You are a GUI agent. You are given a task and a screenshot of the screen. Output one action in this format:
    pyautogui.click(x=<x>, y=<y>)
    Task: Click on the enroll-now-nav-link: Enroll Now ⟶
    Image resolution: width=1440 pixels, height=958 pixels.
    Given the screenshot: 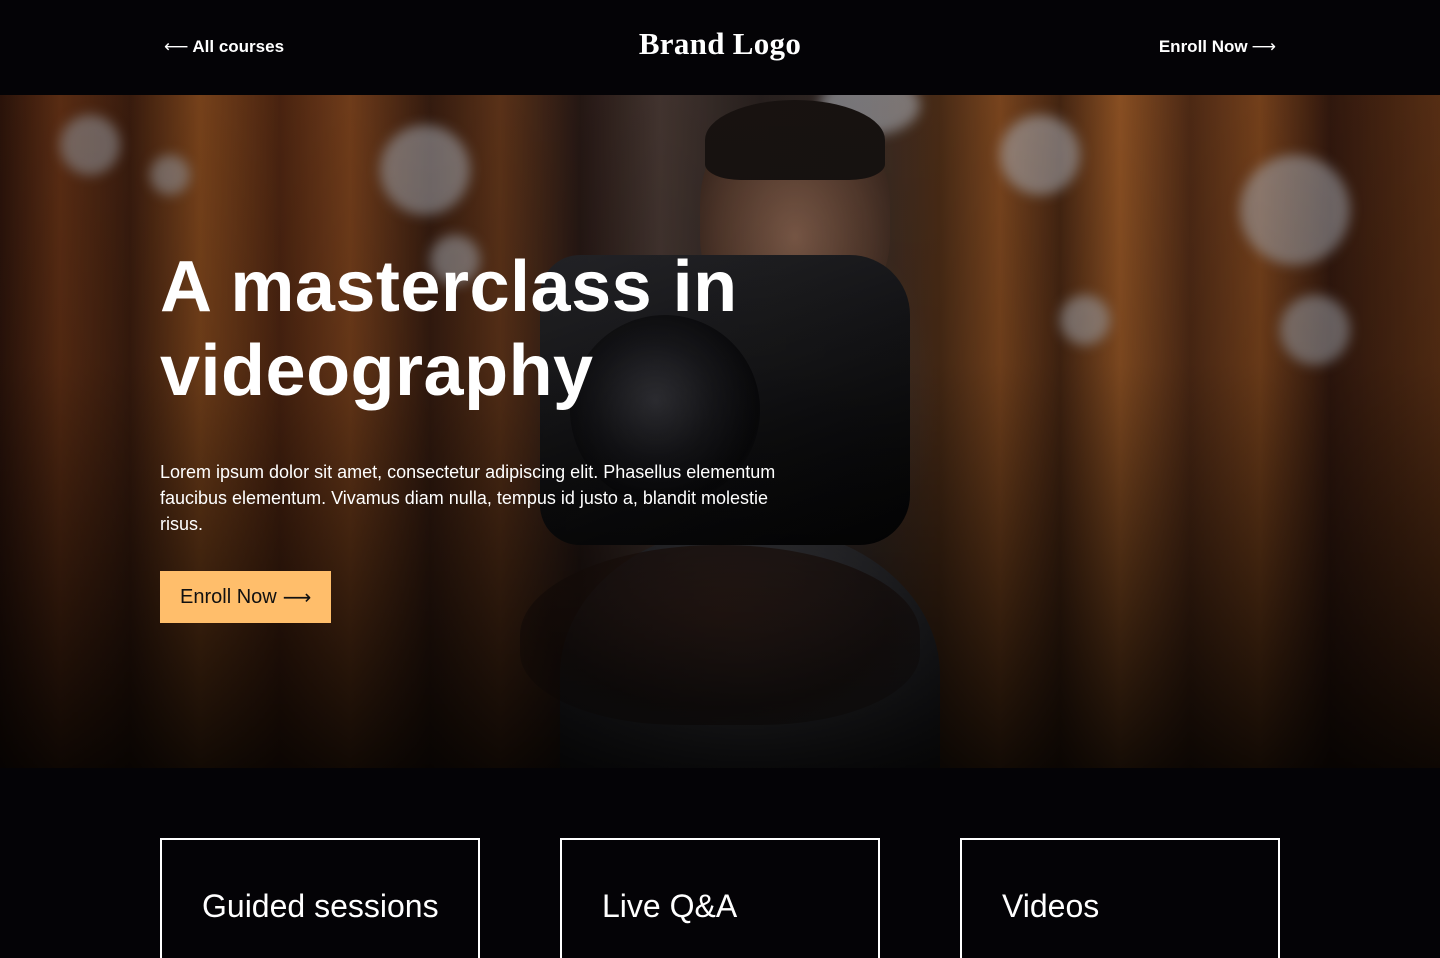 What is the action you would take?
    pyautogui.click(x=1217, y=47)
    